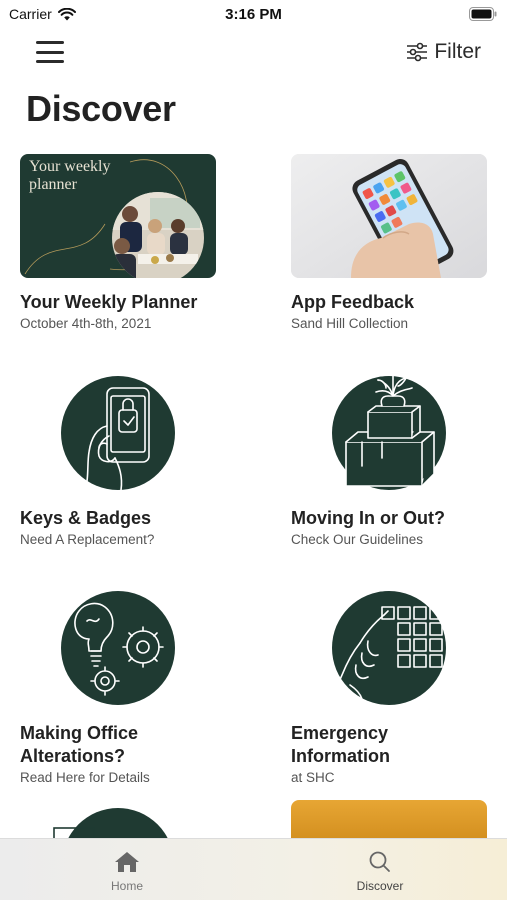 The height and width of the screenshot is (900, 507). I want to click on card-partial-left, so click(128, 822).